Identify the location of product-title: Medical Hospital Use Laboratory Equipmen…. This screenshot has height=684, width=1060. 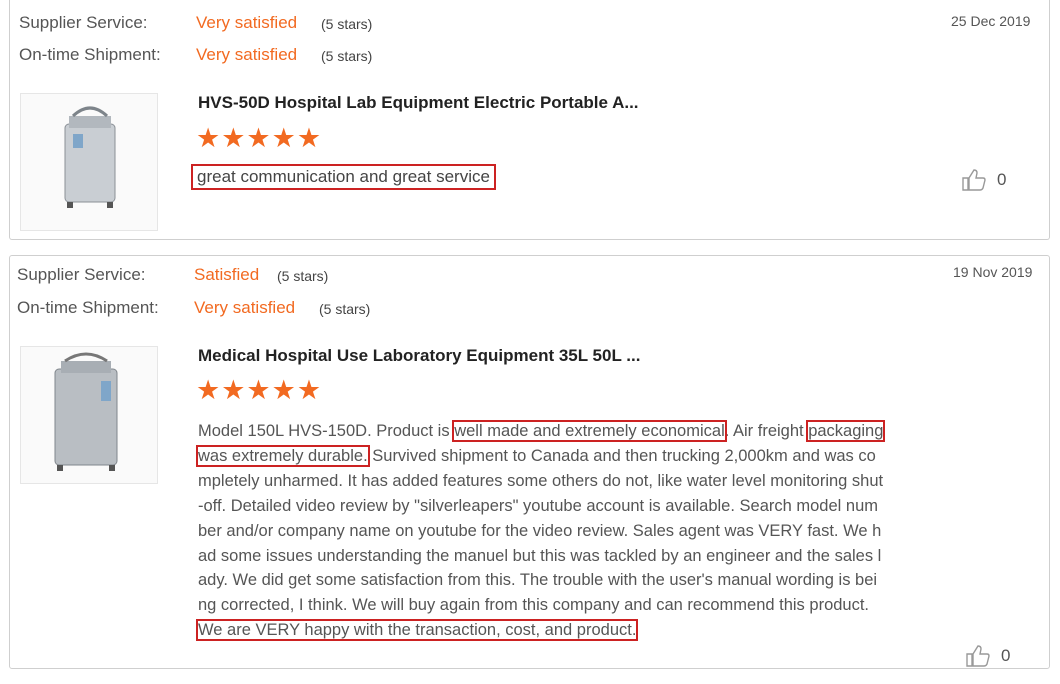
(419, 356).